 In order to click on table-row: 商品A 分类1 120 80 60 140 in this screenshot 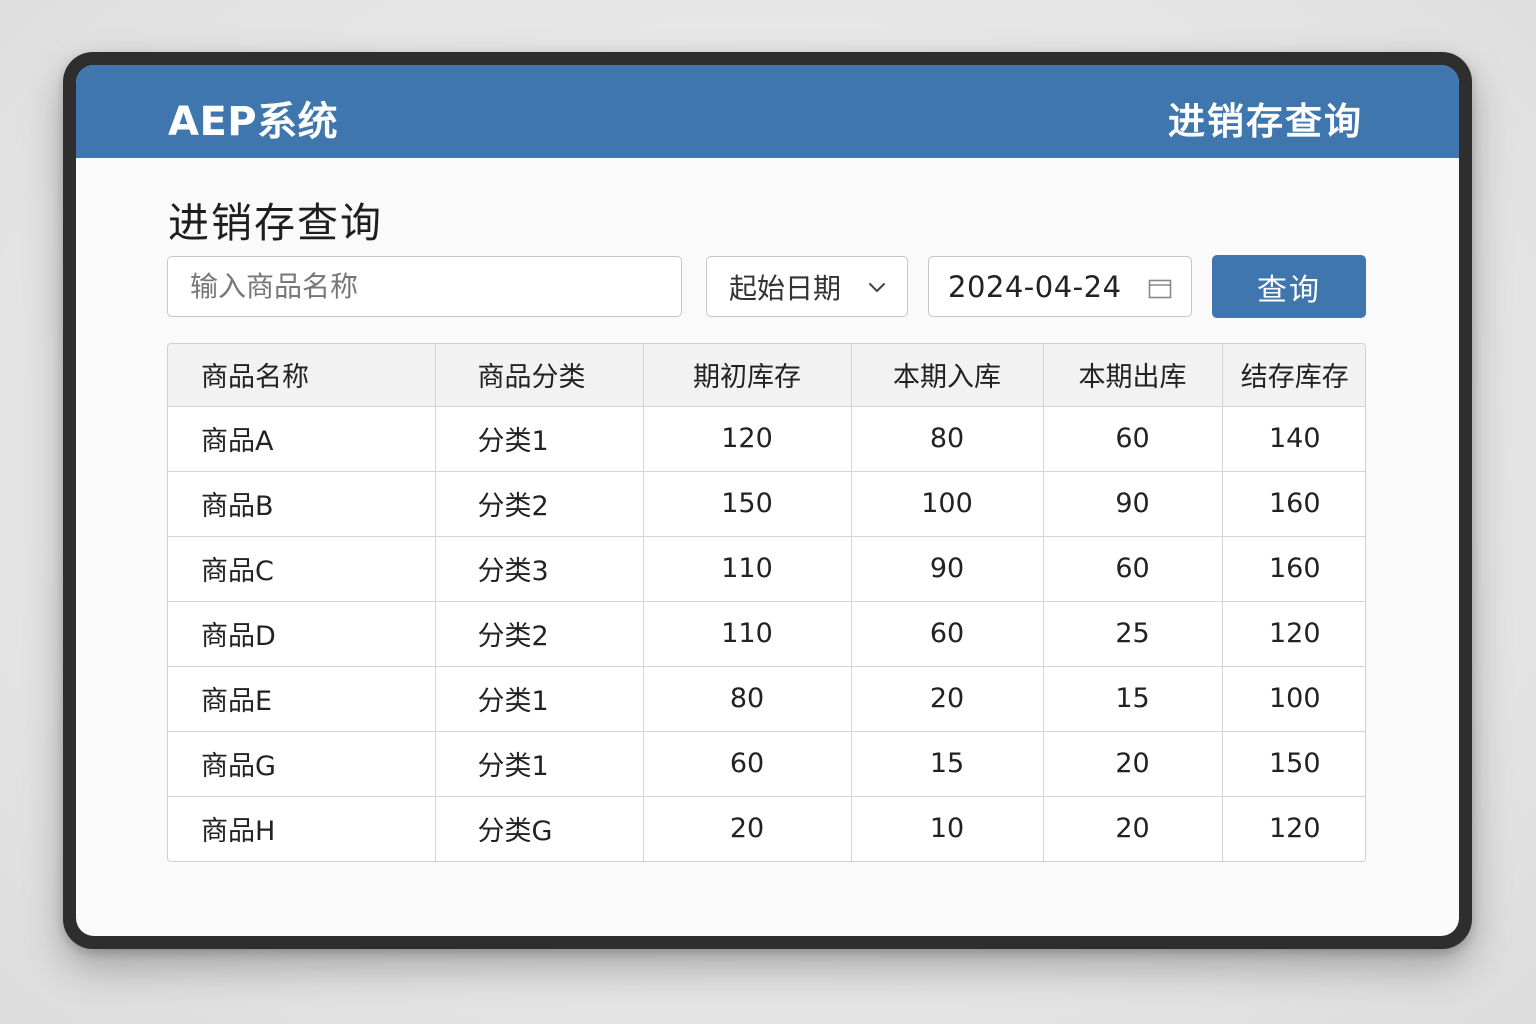, I will do `click(766, 439)`.